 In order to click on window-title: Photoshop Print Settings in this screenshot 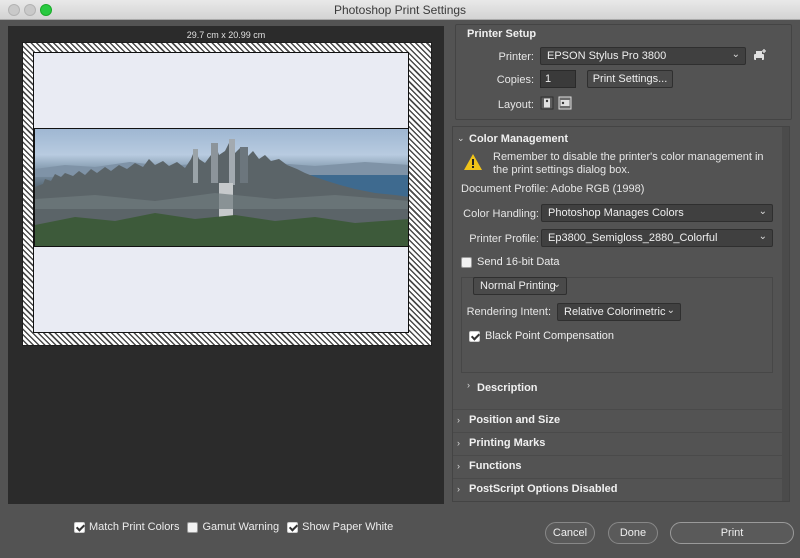, I will do `click(400, 10)`.